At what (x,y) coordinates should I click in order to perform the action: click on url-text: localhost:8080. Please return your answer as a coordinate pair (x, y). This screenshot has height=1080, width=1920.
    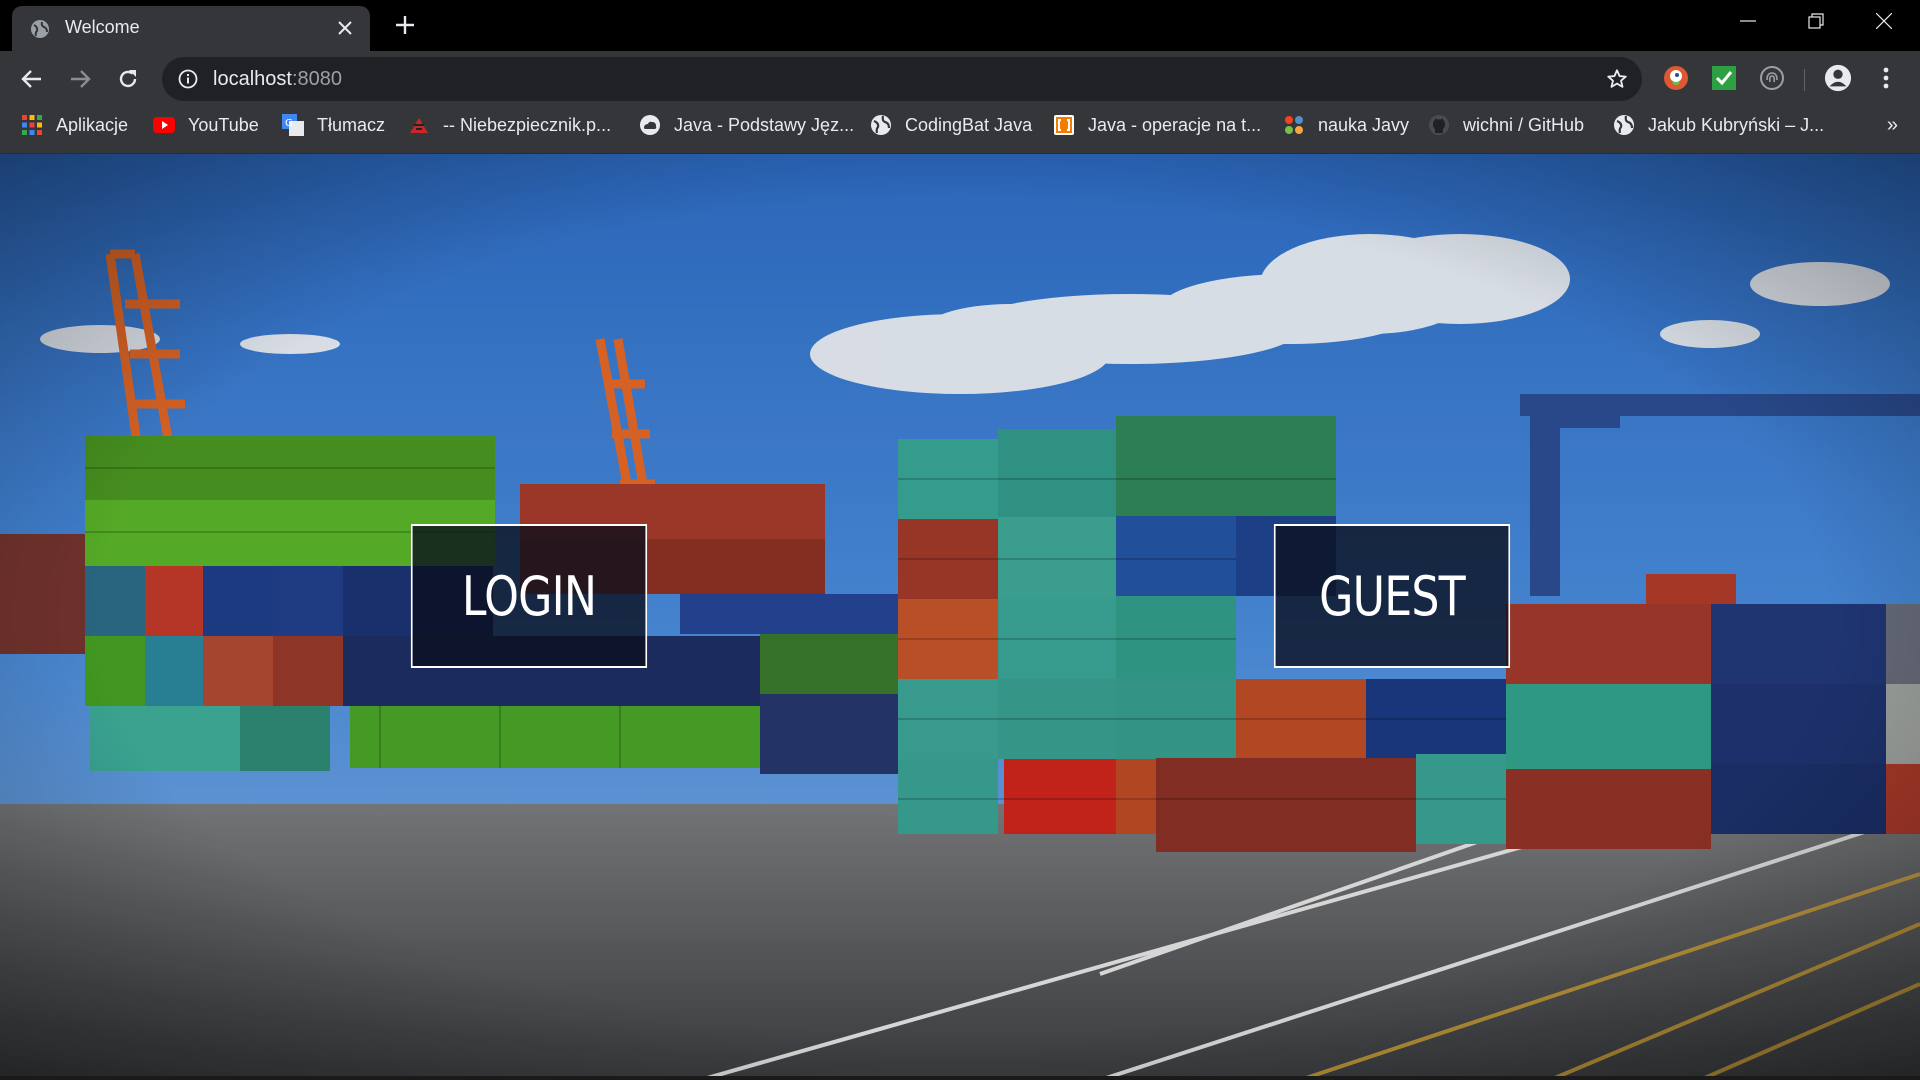
    Looking at the image, I should click on (277, 79).